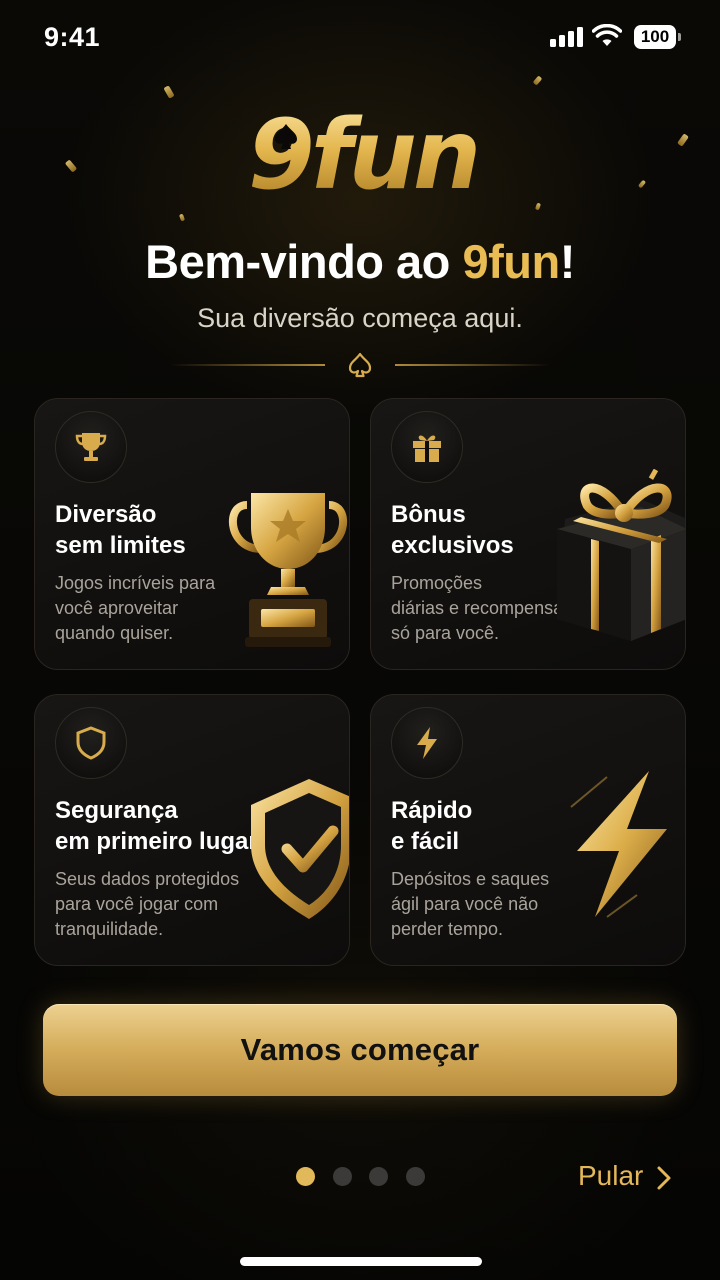 The width and height of the screenshot is (720, 1280). What do you see at coordinates (664, 1178) in the screenshot?
I see `chevron-right-icon` at bounding box center [664, 1178].